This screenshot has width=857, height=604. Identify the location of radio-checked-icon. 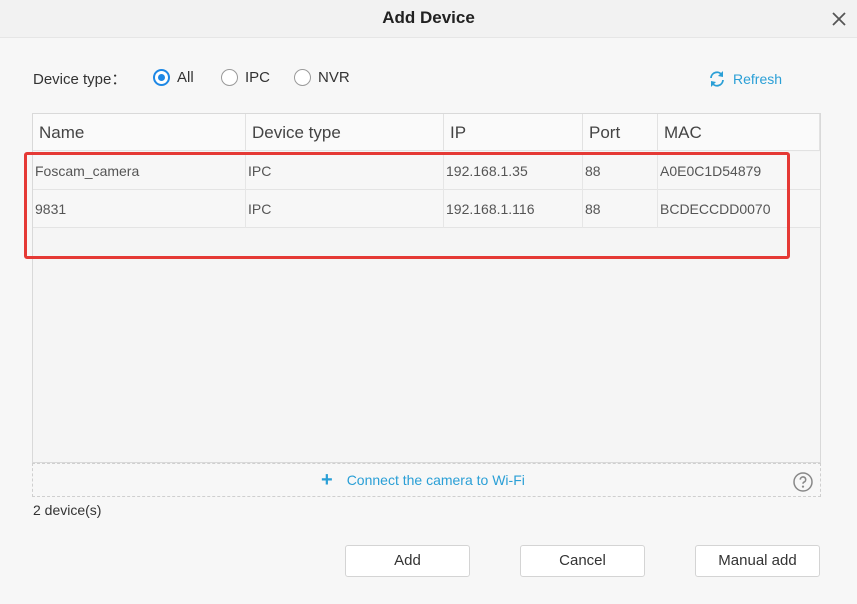
(161, 77).